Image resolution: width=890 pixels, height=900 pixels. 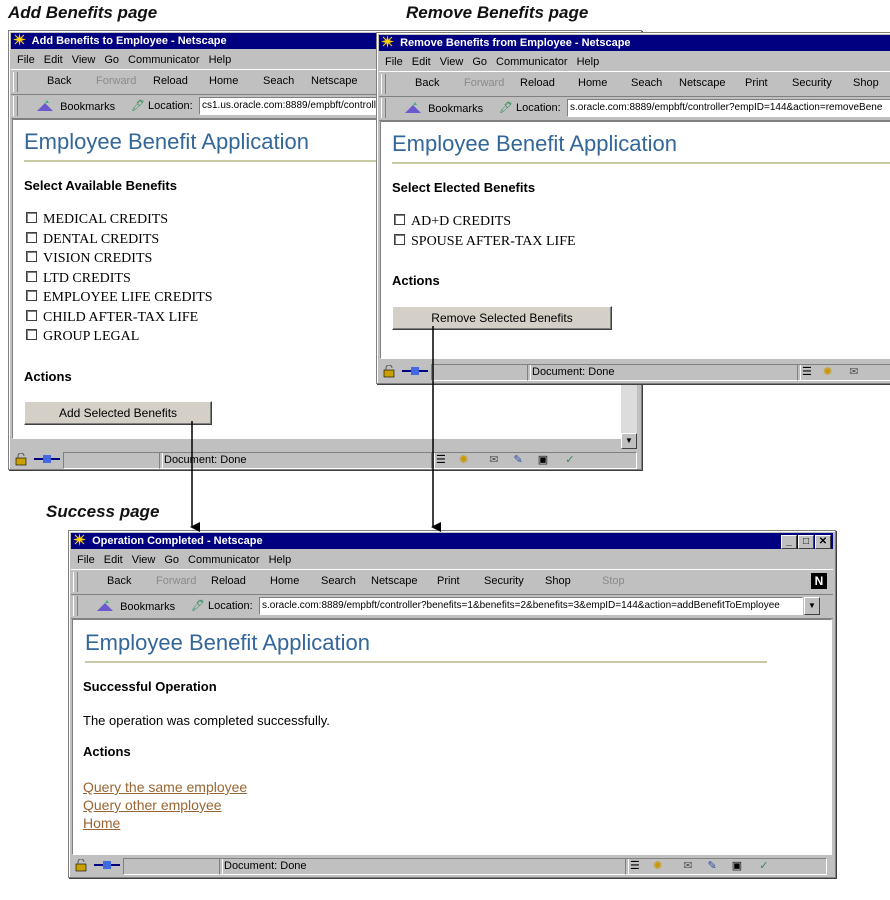 I want to click on query-same-employee-link: Query the same employee, so click(x=165, y=787).